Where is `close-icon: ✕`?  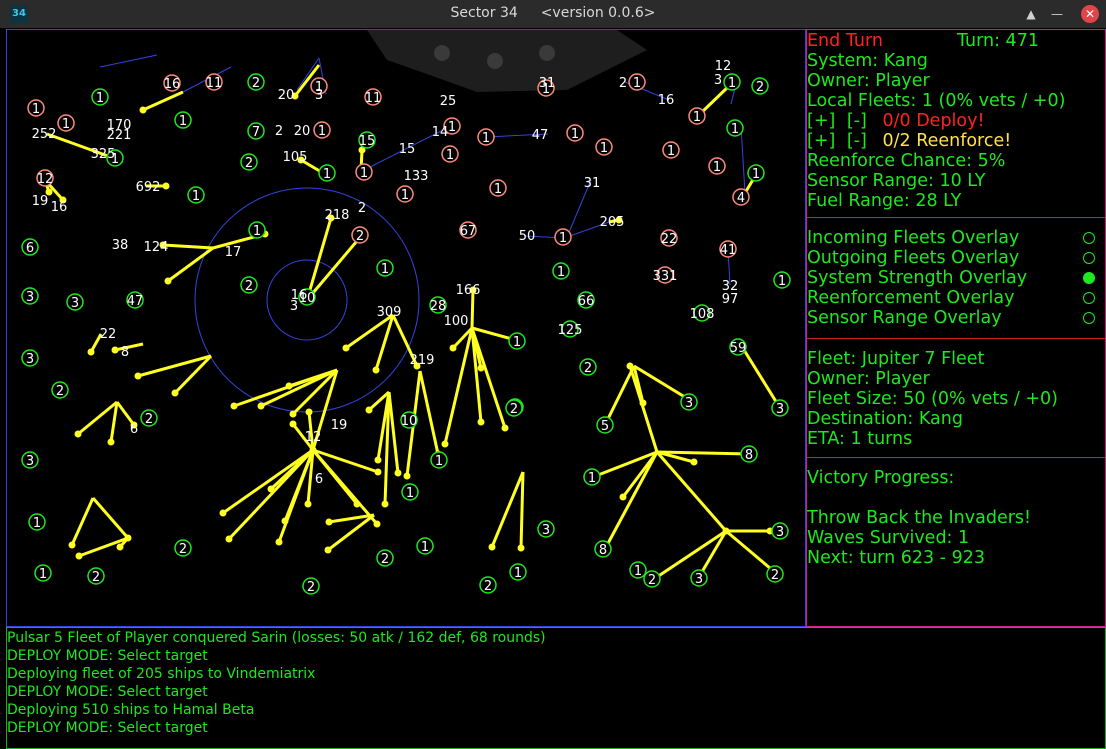 close-icon: ✕ is located at coordinates (1090, 14).